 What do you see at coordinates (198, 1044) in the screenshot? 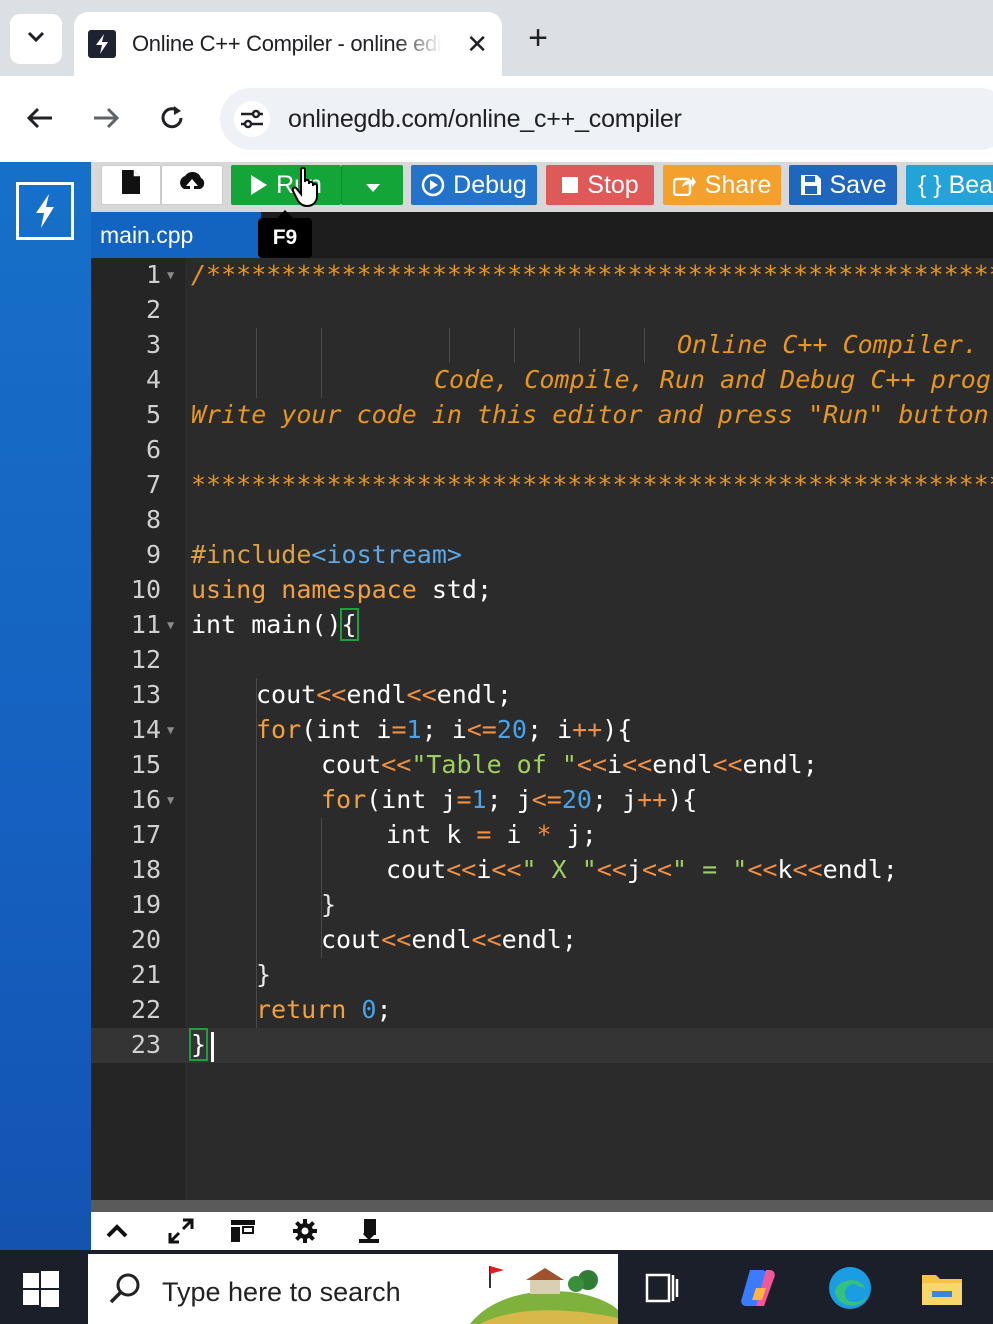
I see `matching-bracket: }` at bounding box center [198, 1044].